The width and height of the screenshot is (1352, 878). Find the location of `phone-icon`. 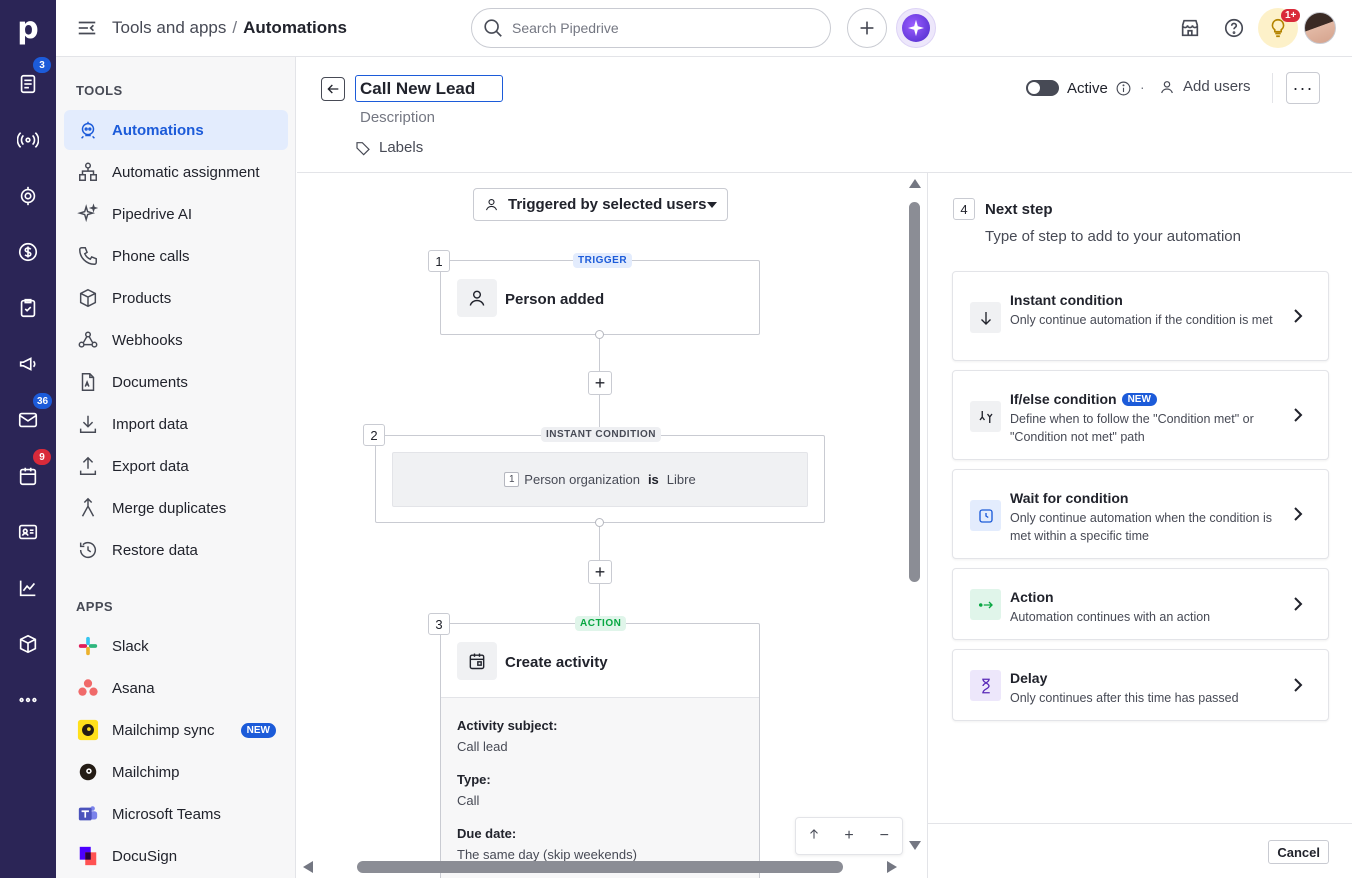

phone-icon is located at coordinates (88, 256).